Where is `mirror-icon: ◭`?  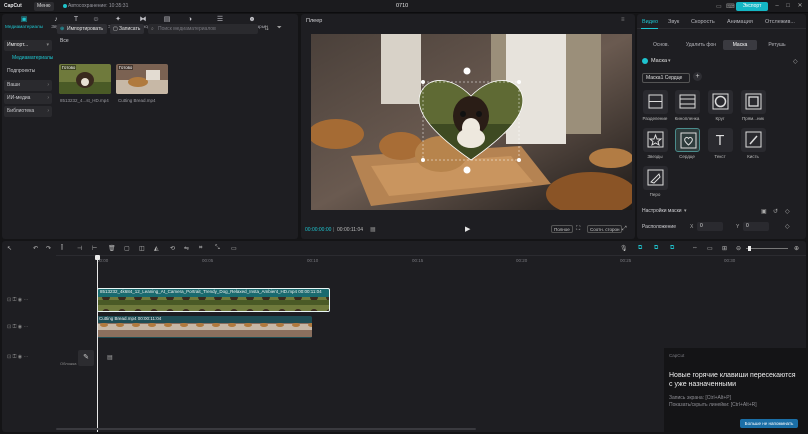
mirror-icon: ◭ is located at coordinates (156, 248).